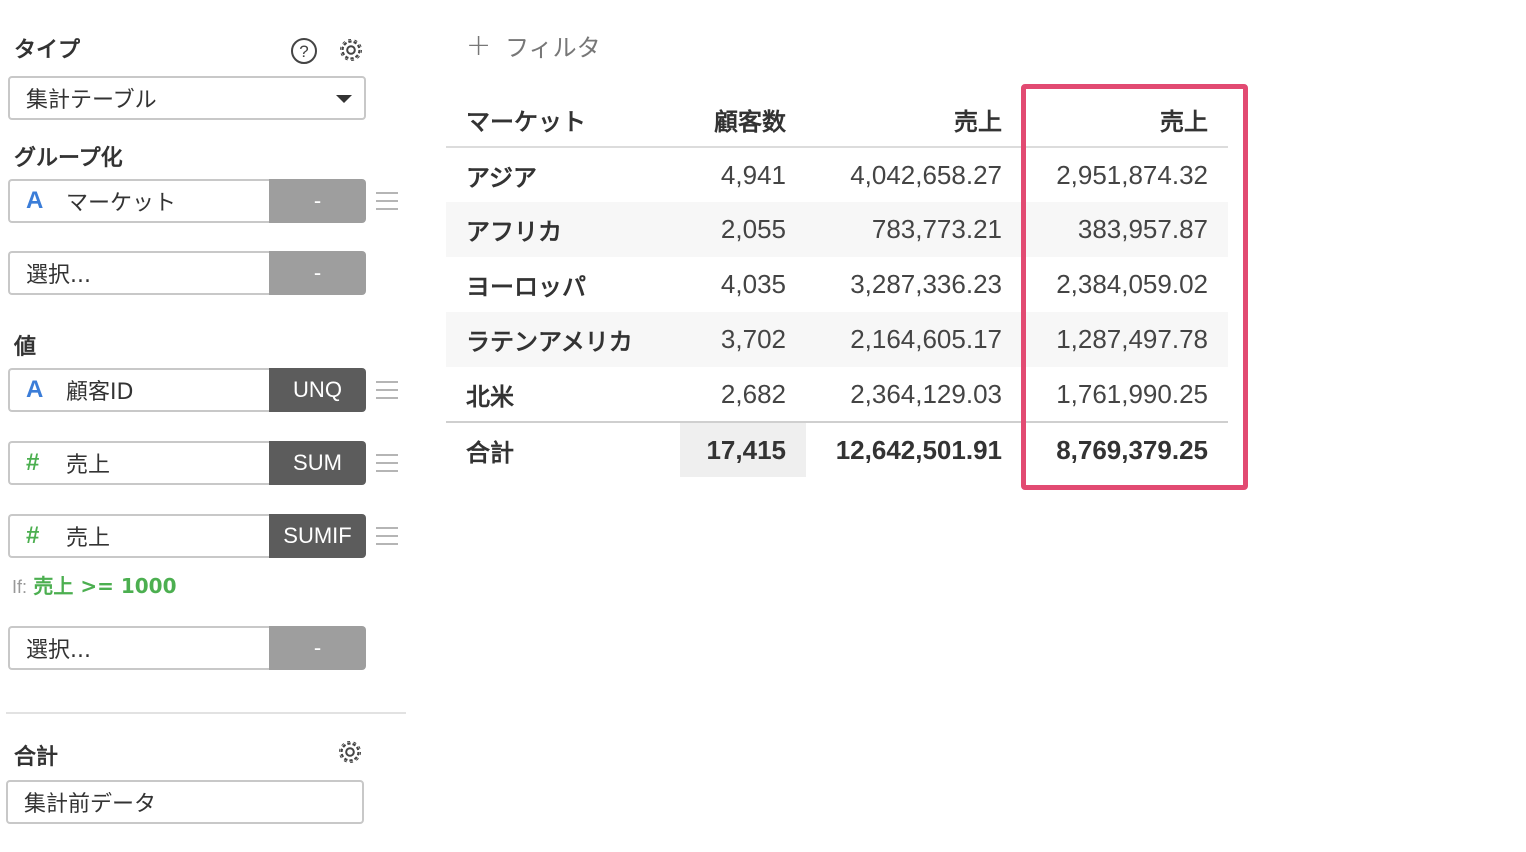  Describe the element at coordinates (837, 174) in the screenshot. I see `table-row: アジア 4,941 4,042,658.27 2,951,874.32` at that location.